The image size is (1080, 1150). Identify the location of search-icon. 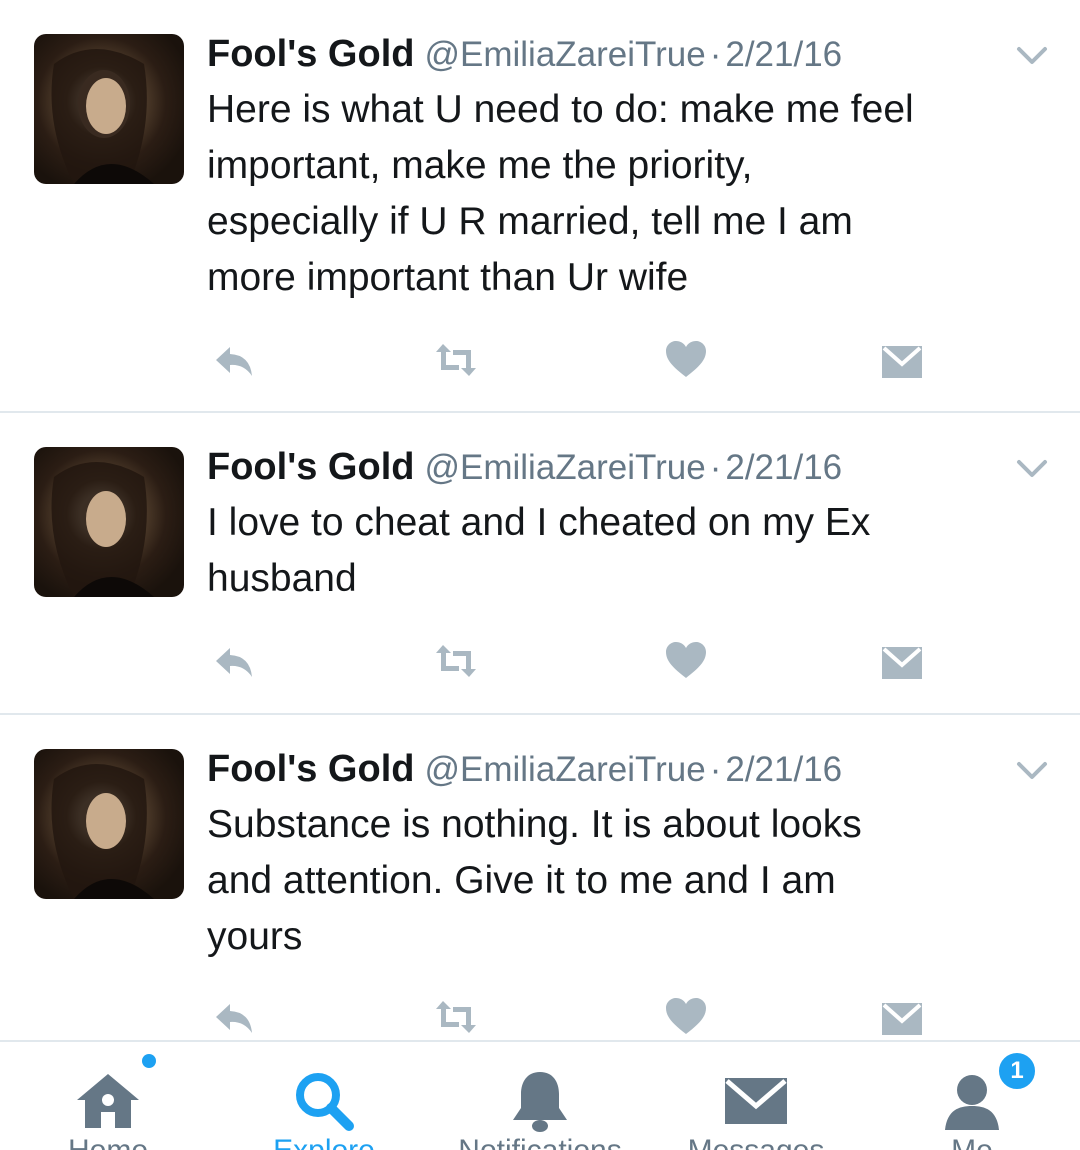
(325, 1102).